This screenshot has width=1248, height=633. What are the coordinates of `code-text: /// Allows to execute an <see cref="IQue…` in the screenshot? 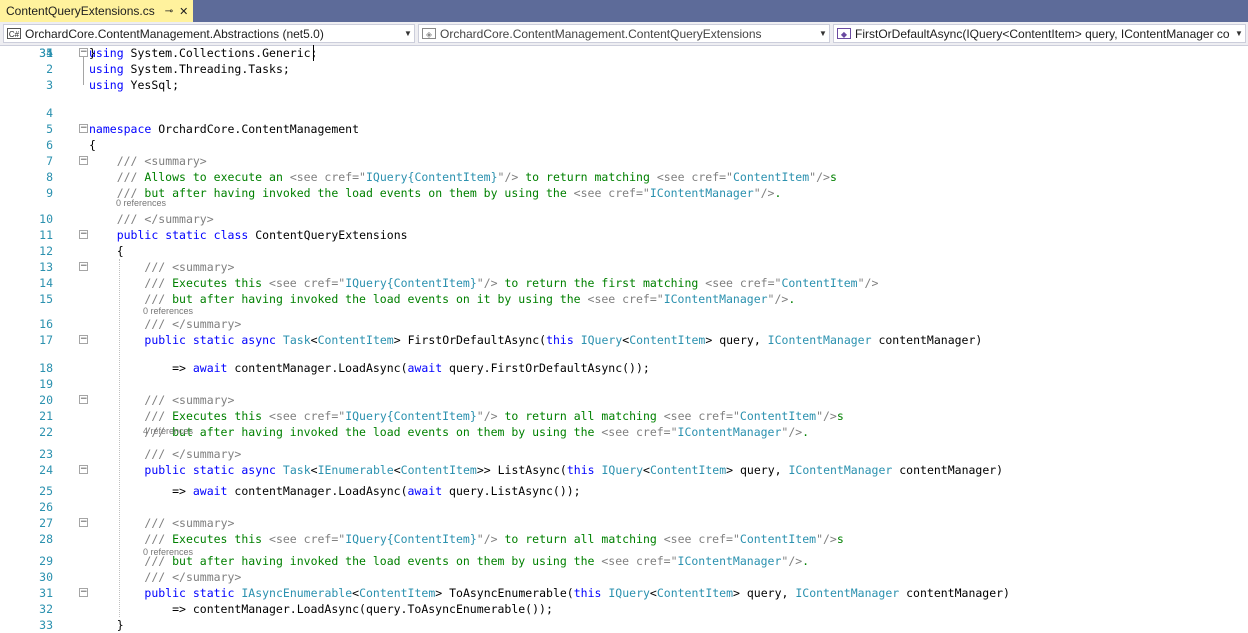 It's located at (476, 177).